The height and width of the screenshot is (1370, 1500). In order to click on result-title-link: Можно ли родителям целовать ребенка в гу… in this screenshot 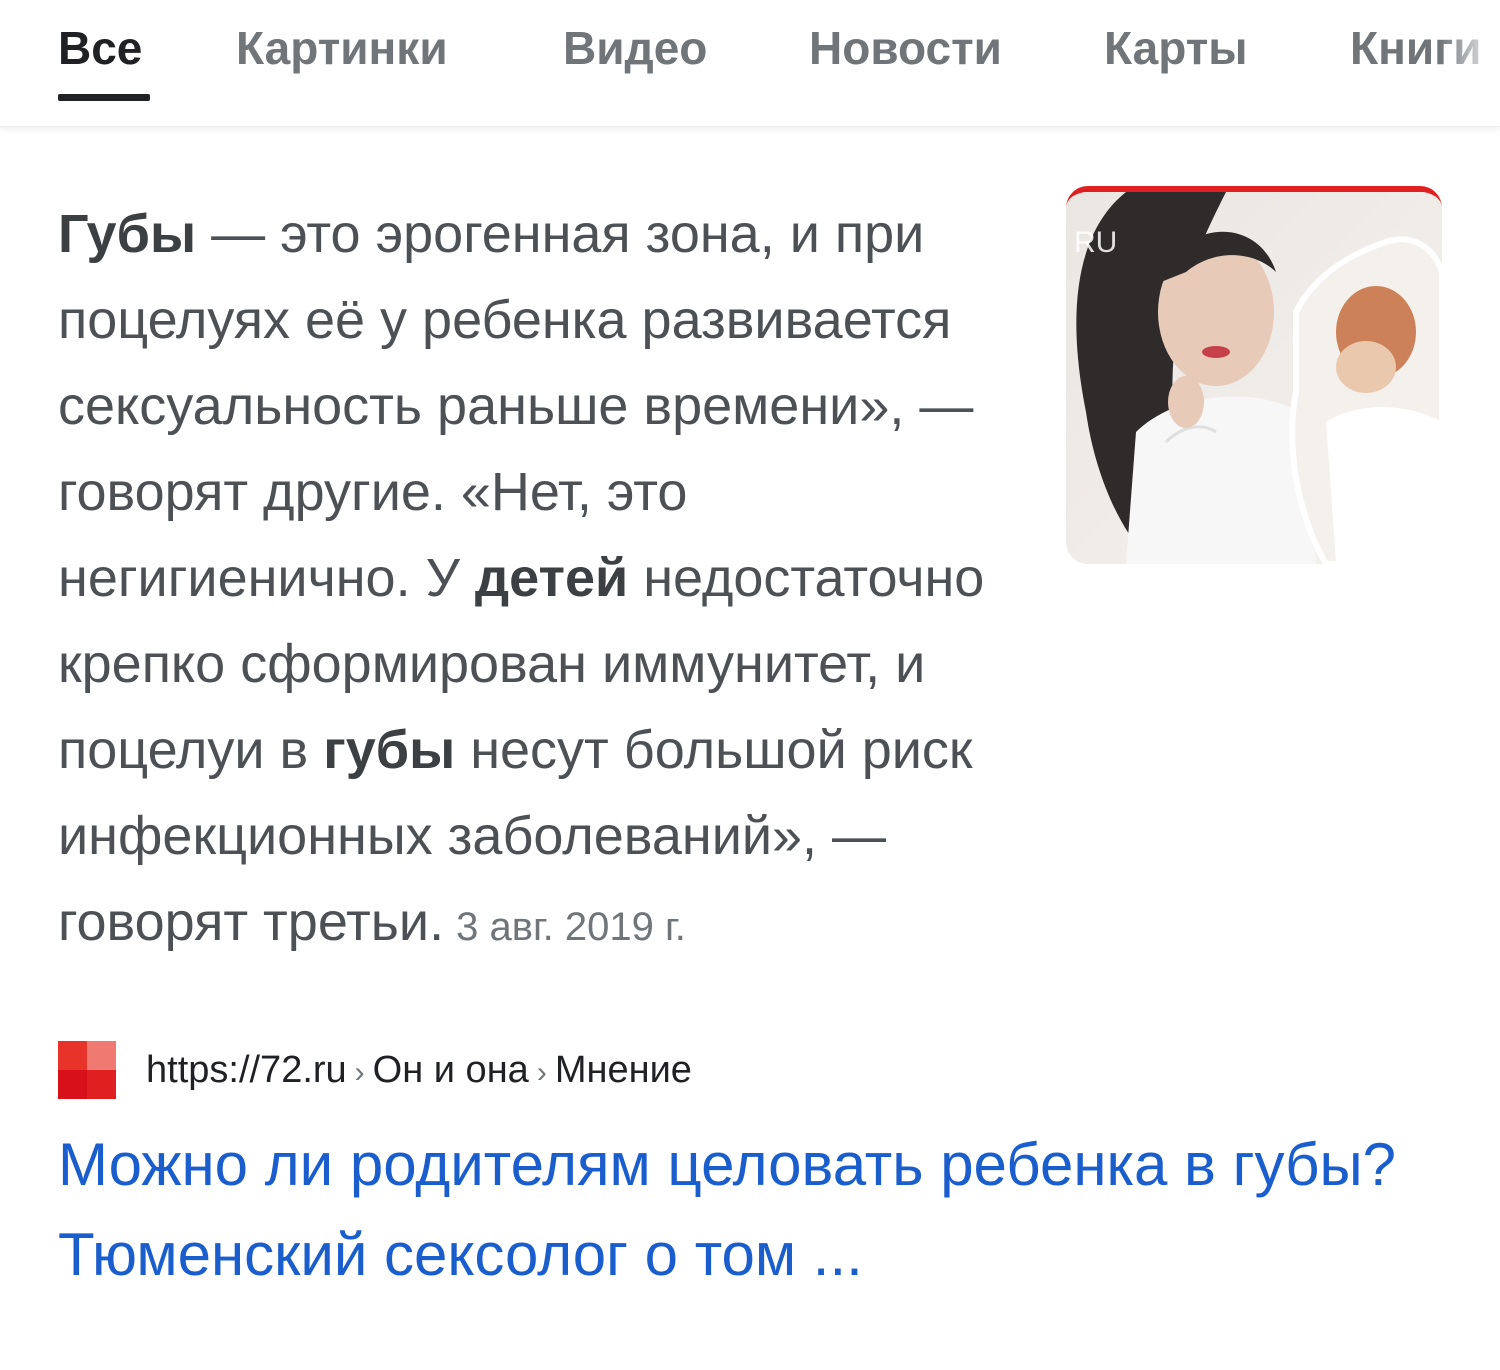, I will do `click(768, 1210)`.